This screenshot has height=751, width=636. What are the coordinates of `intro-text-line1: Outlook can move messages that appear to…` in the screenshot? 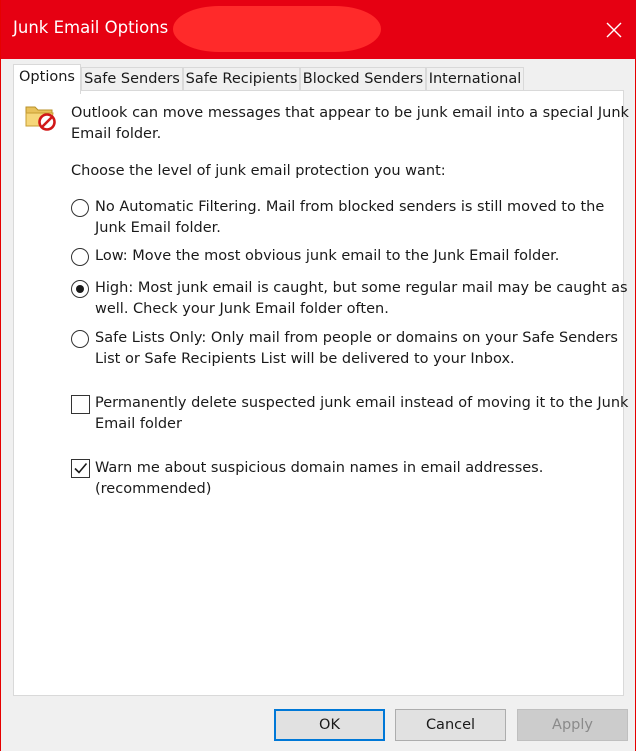 It's located at (350, 113).